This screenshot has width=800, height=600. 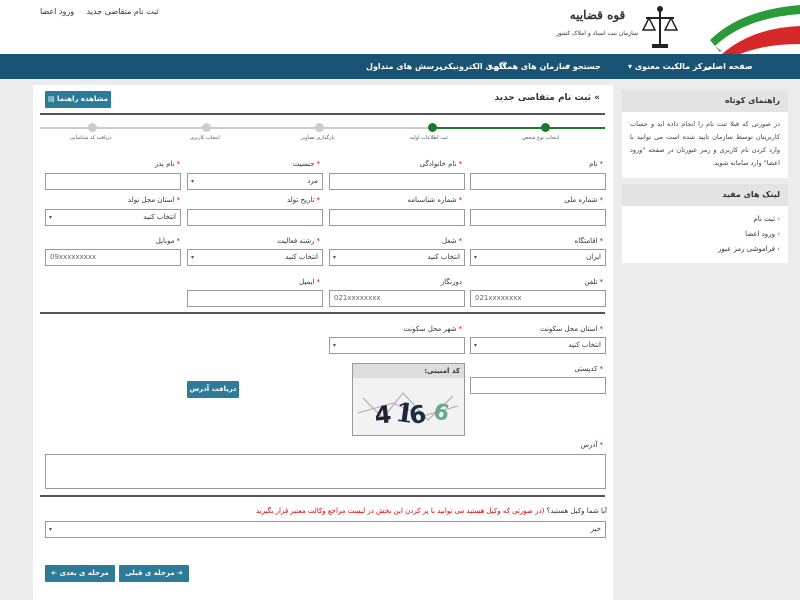 What do you see at coordinates (451, 241) in the screenshot?
I see `job-label: *شغل` at bounding box center [451, 241].